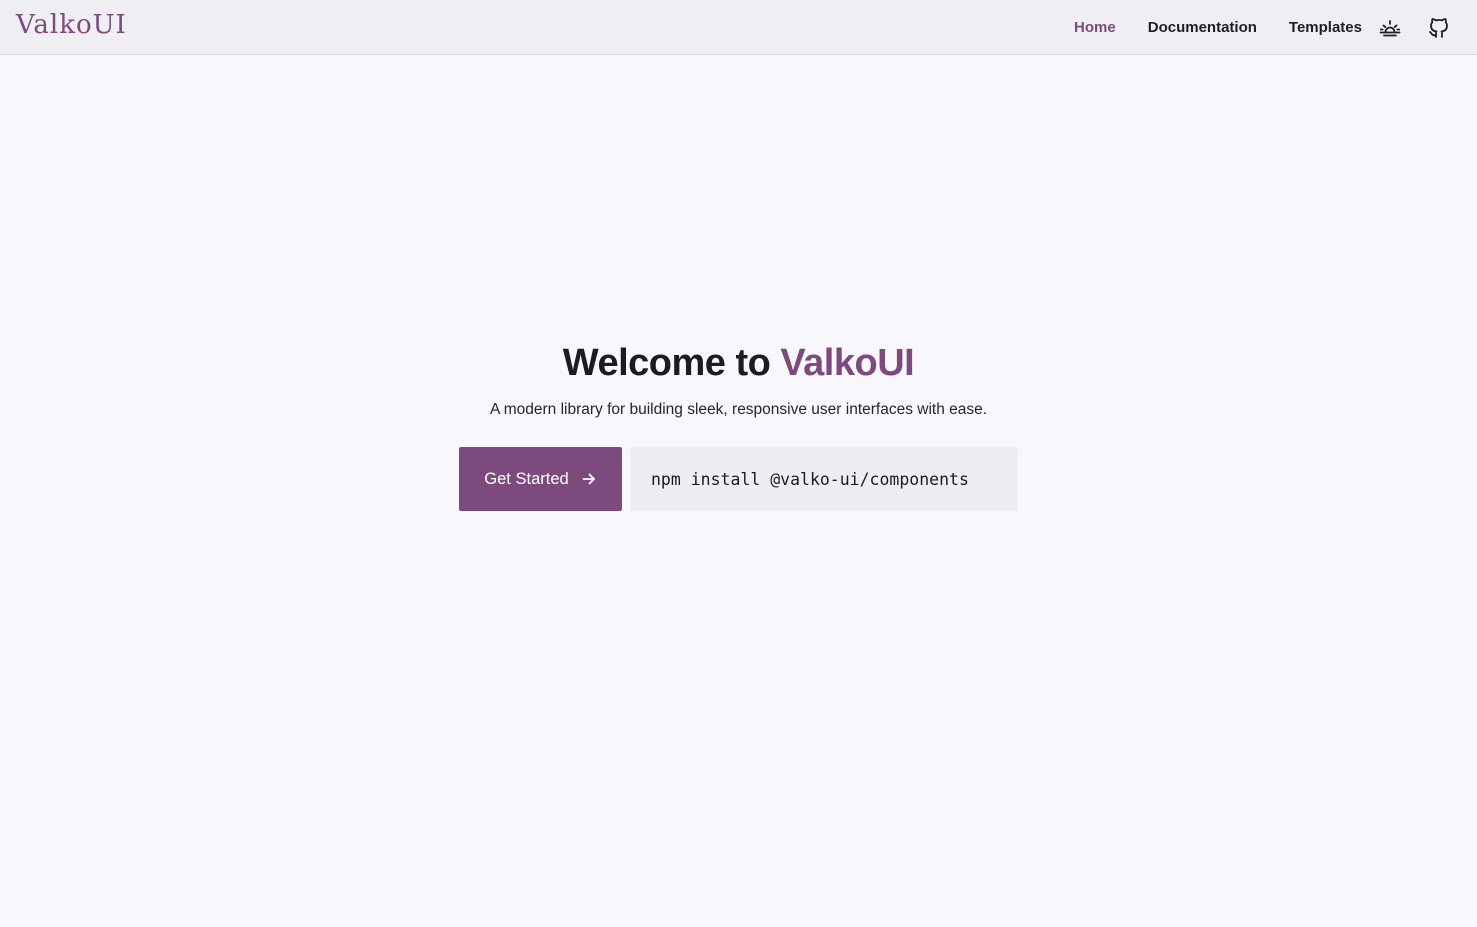 The height and width of the screenshot is (927, 1477). Describe the element at coordinates (847, 363) in the screenshot. I see `hero-title-accent: ValkoUI` at that location.